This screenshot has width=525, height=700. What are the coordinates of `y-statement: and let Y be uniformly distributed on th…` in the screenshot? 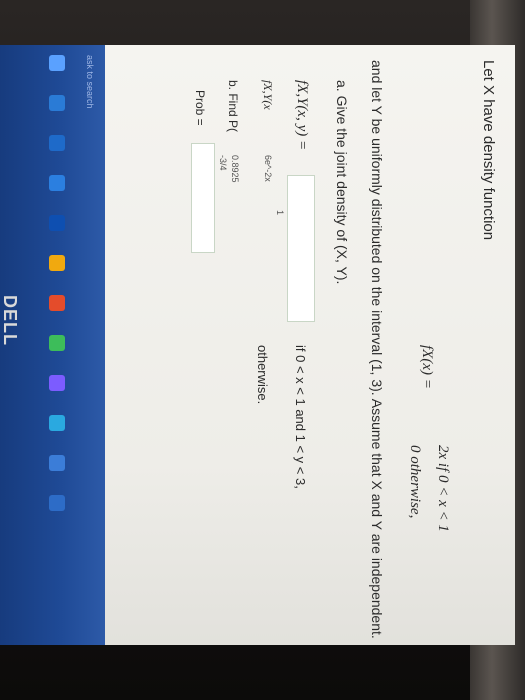 It's located at (377, 349).